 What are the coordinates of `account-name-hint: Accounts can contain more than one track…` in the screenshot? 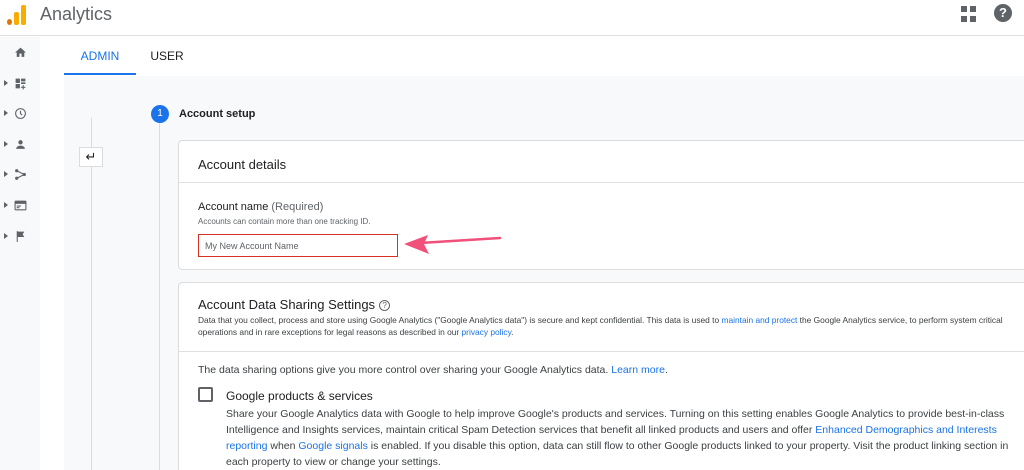 It's located at (284, 221).